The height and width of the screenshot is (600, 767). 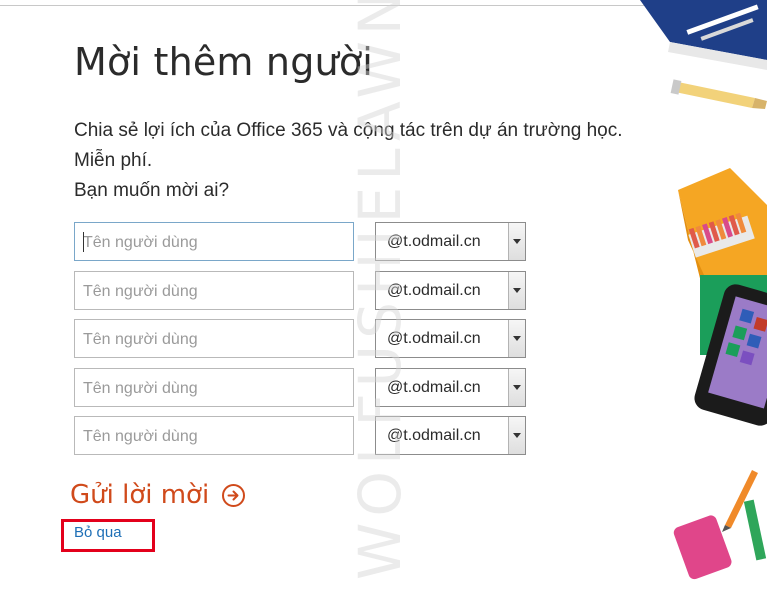 What do you see at coordinates (224, 62) in the screenshot?
I see `page-title: Mời thêm người` at bounding box center [224, 62].